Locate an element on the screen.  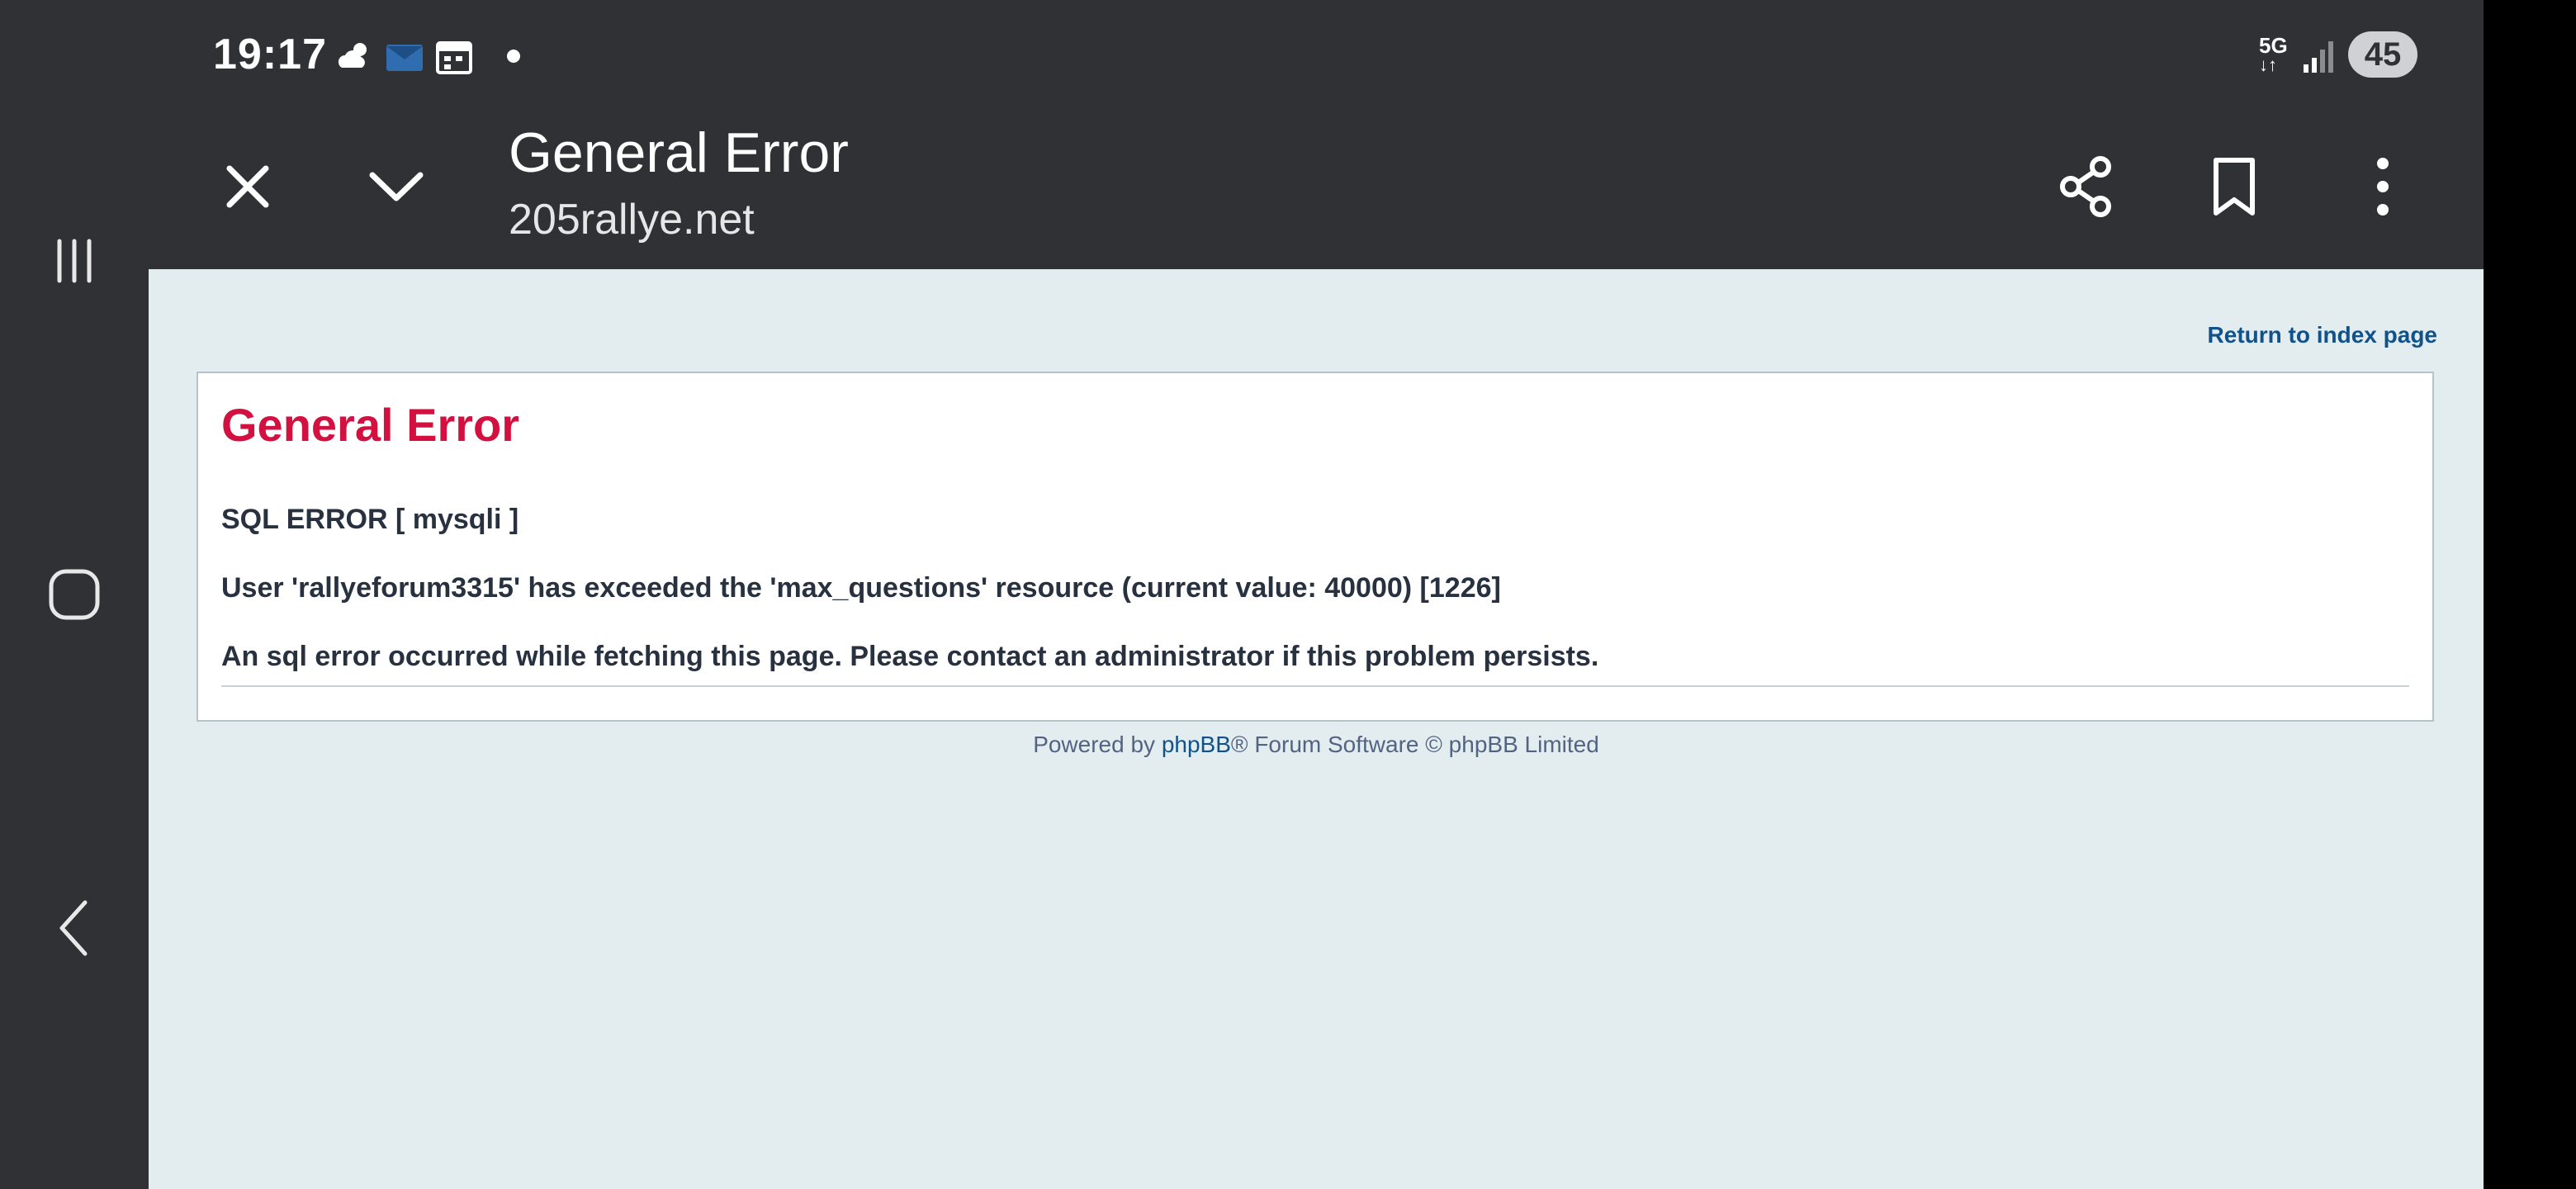
notification-dot-icon is located at coordinates (513, 56).